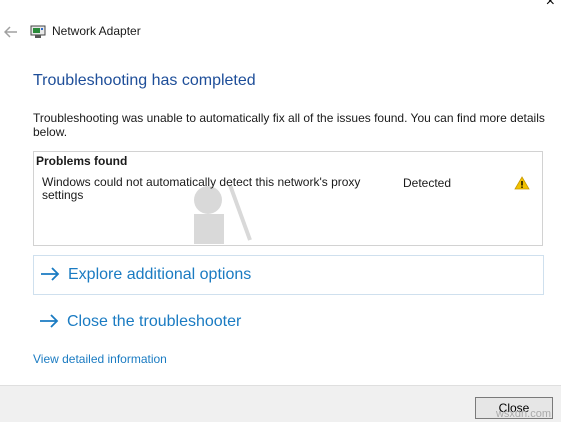 This screenshot has height=422, width=561. Describe the element at coordinates (160, 274) in the screenshot. I see `explore-additional-options-label: Explore additional options` at that location.